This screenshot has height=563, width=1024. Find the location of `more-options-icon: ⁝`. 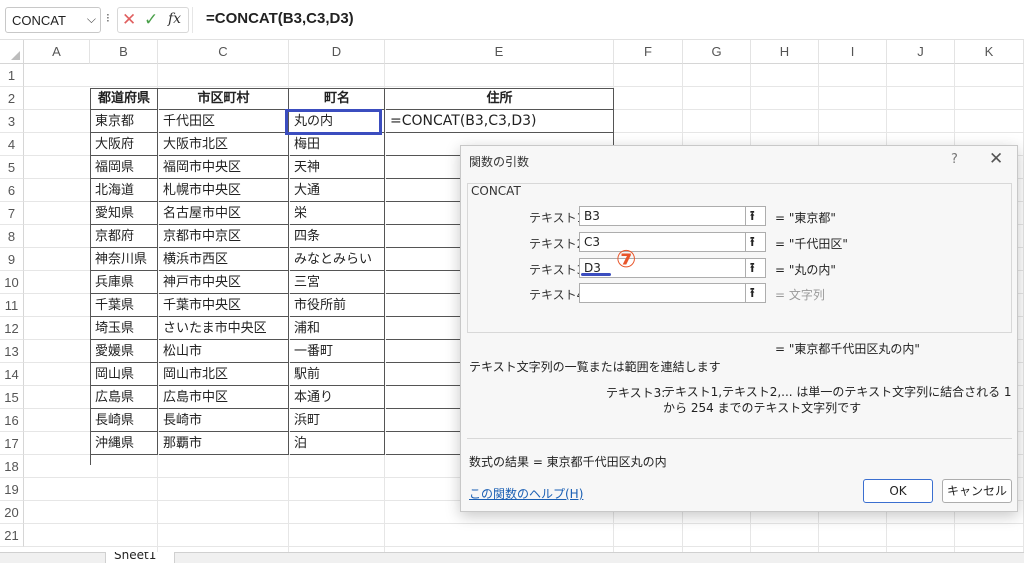

more-options-icon: ⁝ is located at coordinates (108, 18).